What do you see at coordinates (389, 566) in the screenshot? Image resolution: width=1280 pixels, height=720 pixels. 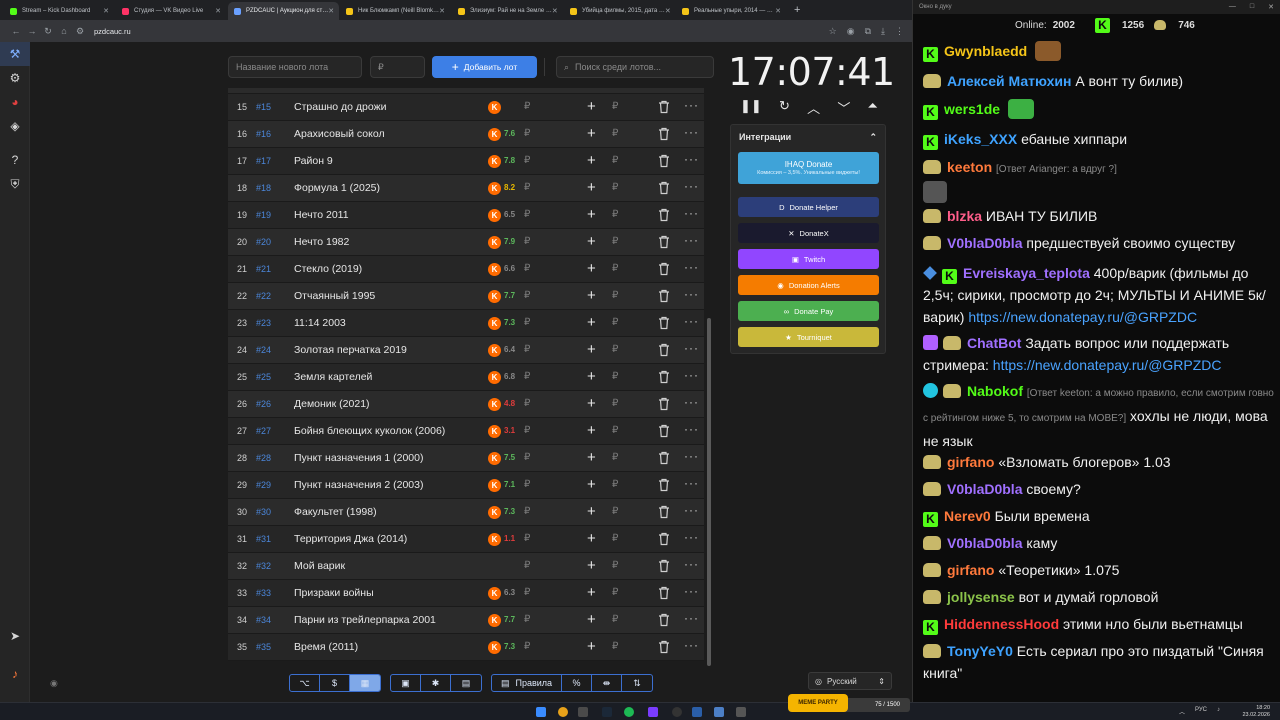 I see `lot-name: Мой варик` at bounding box center [389, 566].